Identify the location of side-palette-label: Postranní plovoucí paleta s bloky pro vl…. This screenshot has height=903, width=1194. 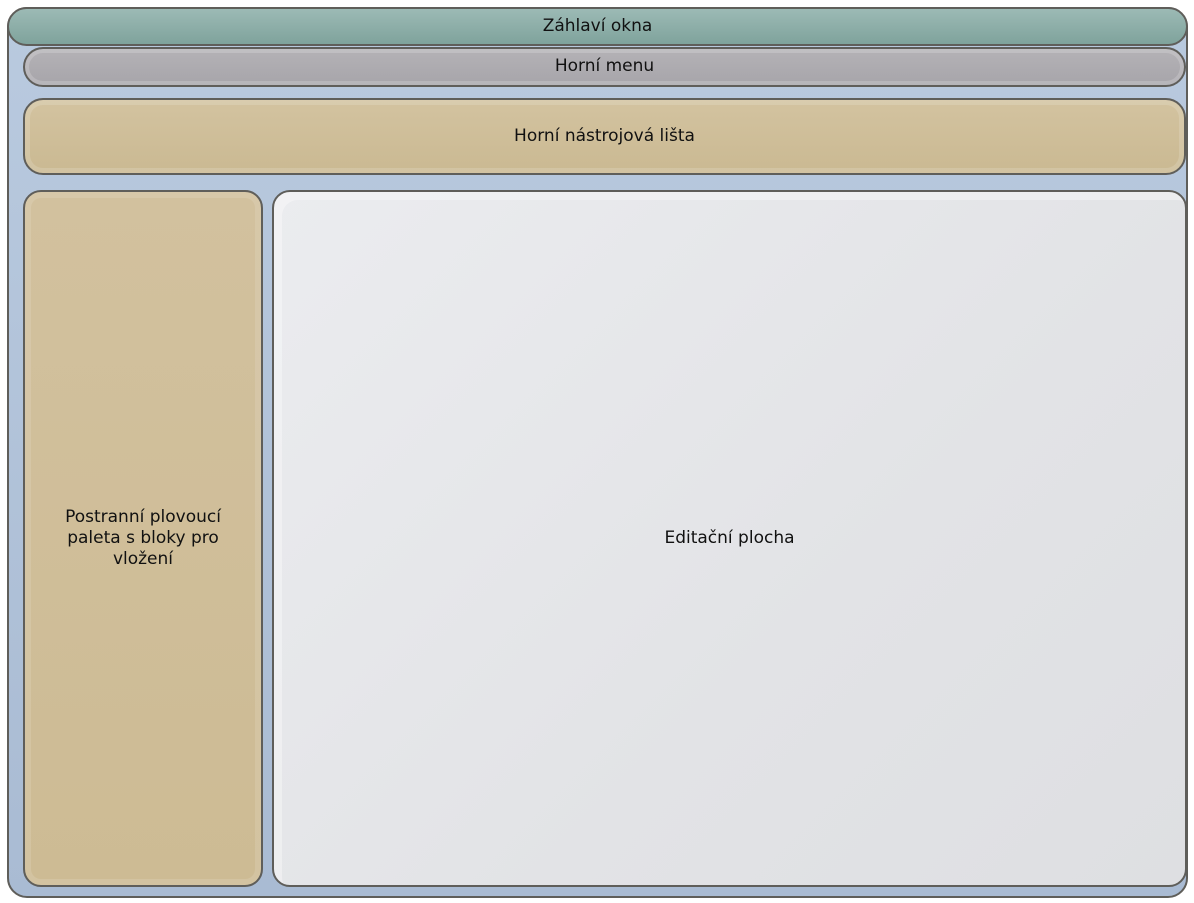
(143, 538).